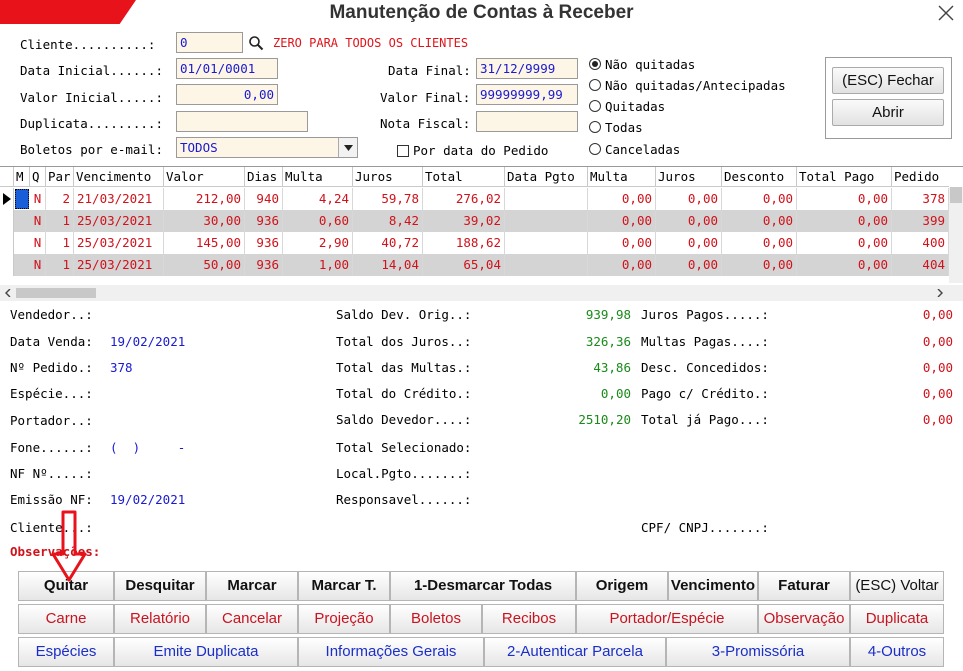 Image resolution: width=963 pixels, height=671 pixels. I want to click on cancelar-button: Cancelar, so click(252, 619).